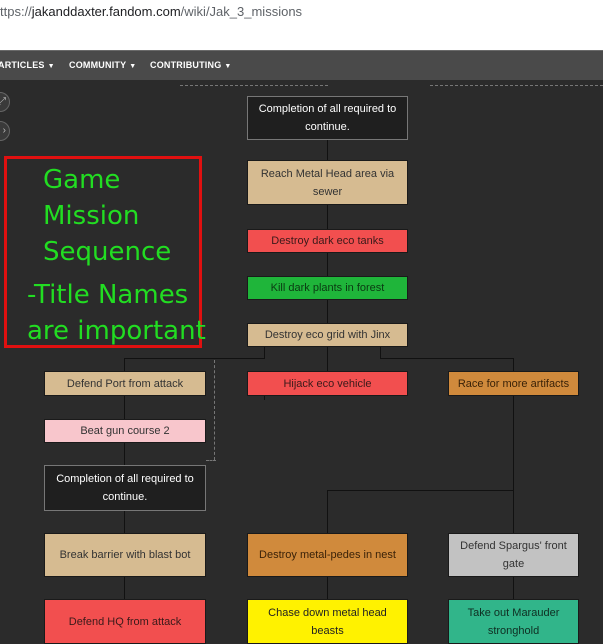  Describe the element at coordinates (301, 65) in the screenshot. I see `site-nav-bar: ARTICLES ▼ COMMUNITY ▼ CONTRIBUTING ▼` at that location.